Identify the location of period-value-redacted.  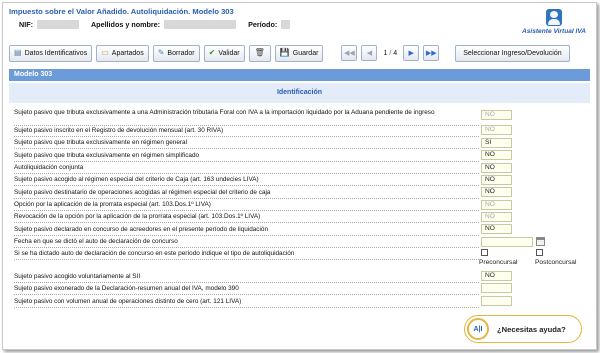
(286, 24).